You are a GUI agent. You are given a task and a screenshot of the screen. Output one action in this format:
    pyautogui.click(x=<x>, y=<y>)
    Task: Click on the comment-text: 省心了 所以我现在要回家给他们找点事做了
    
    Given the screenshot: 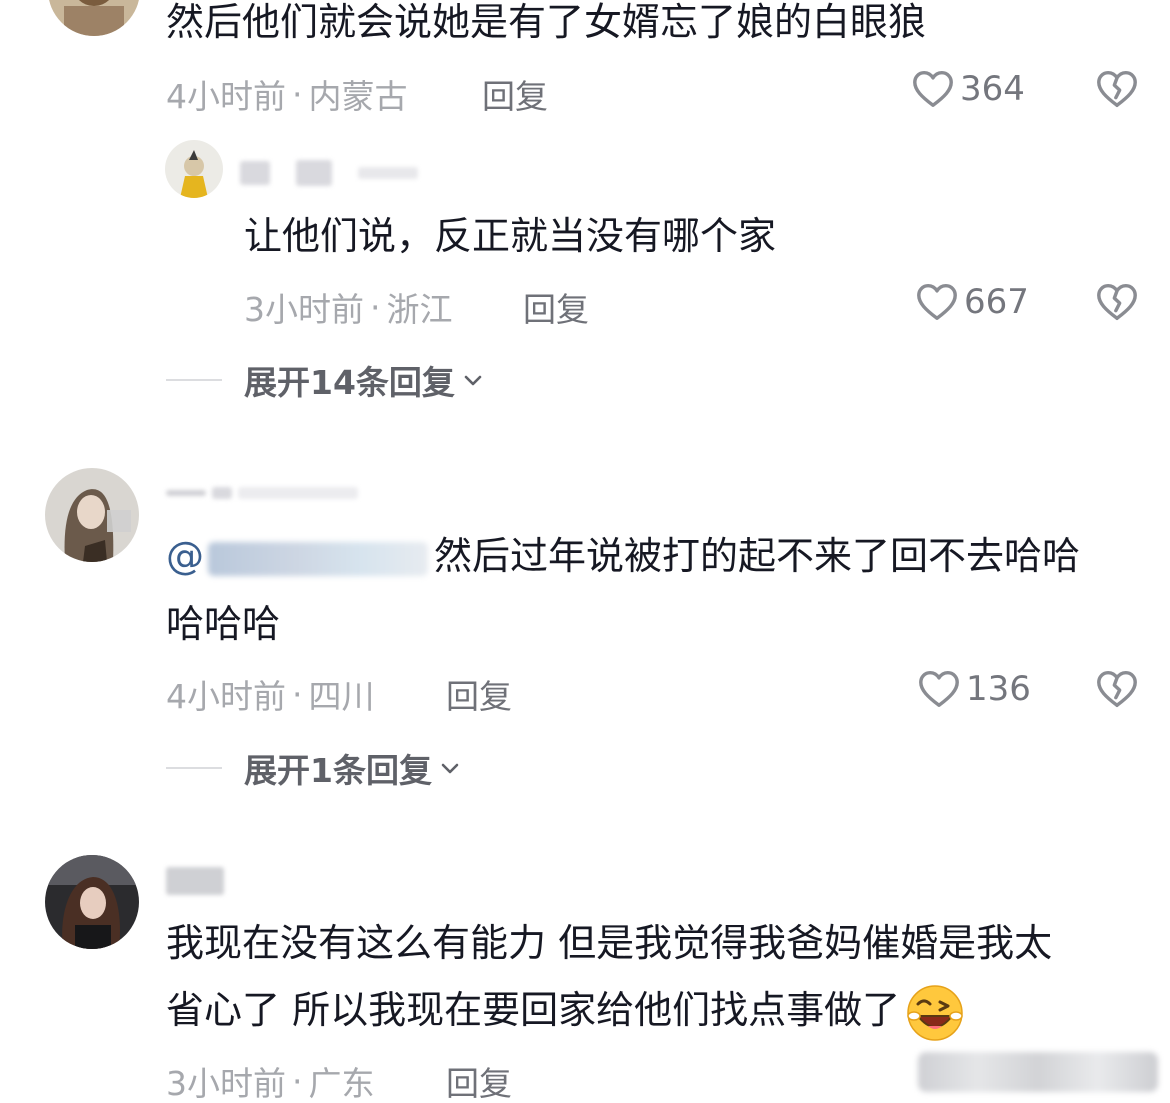 What is the action you would take?
    pyautogui.click(x=566, y=1010)
    